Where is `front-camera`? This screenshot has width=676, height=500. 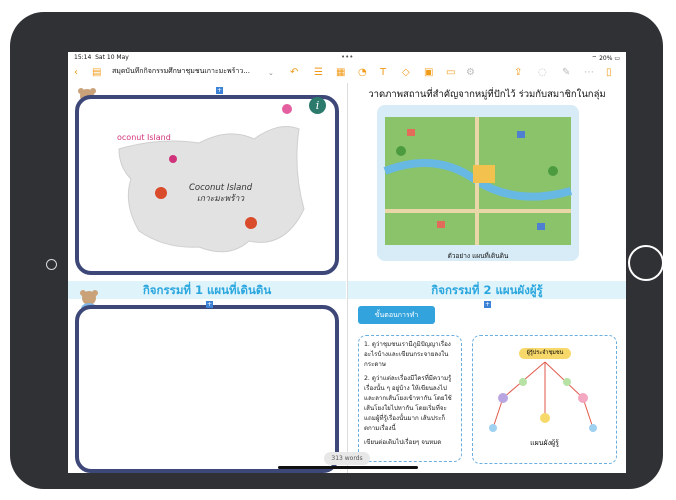
front-camera is located at coordinates (51, 264).